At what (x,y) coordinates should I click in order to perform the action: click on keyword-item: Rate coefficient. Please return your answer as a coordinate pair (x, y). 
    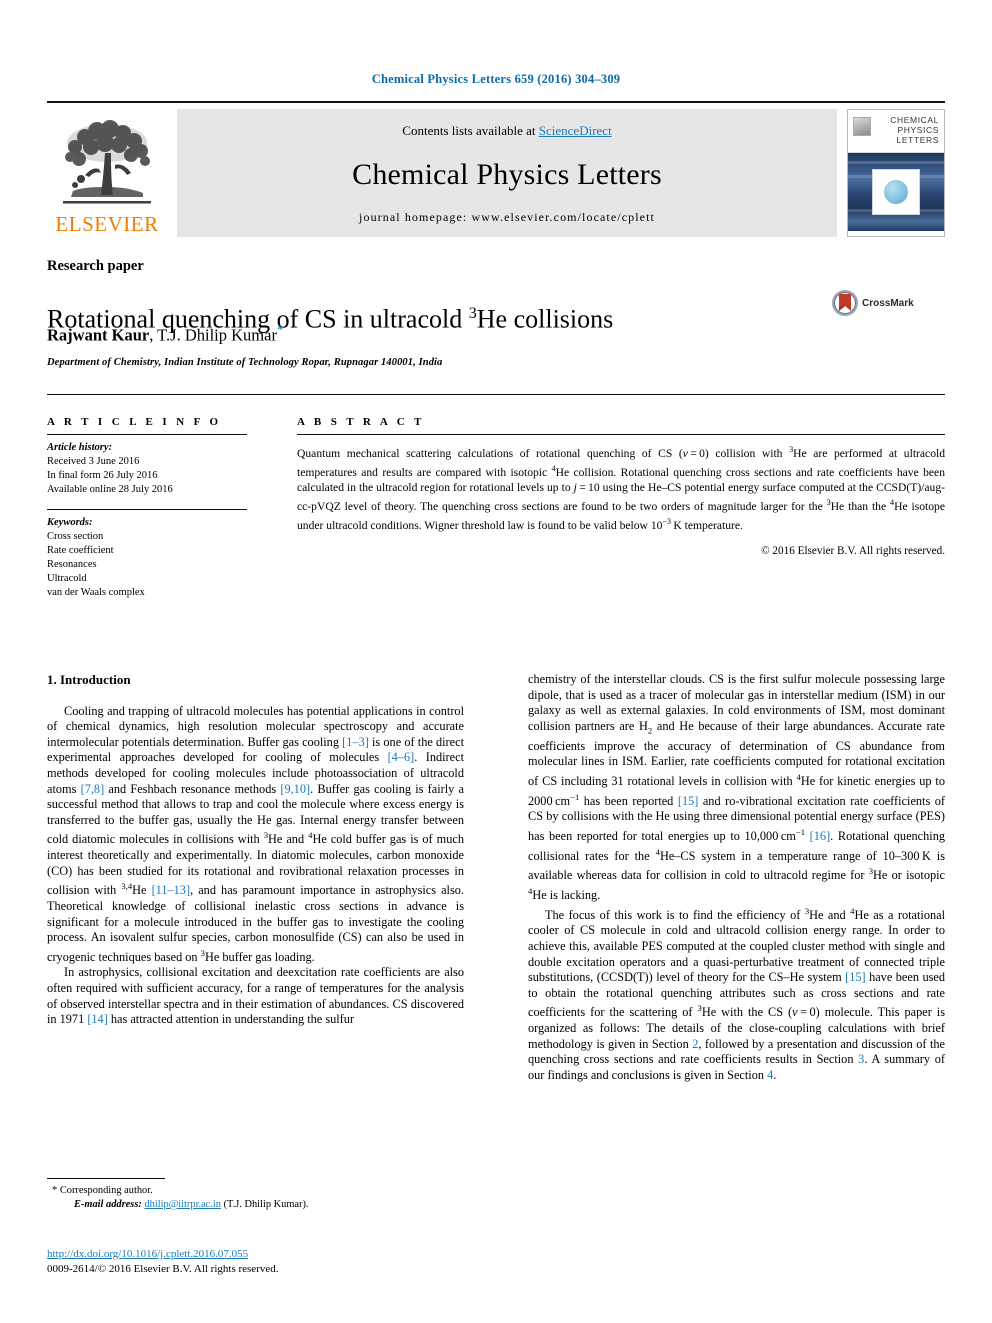
    Looking at the image, I should click on (80, 550).